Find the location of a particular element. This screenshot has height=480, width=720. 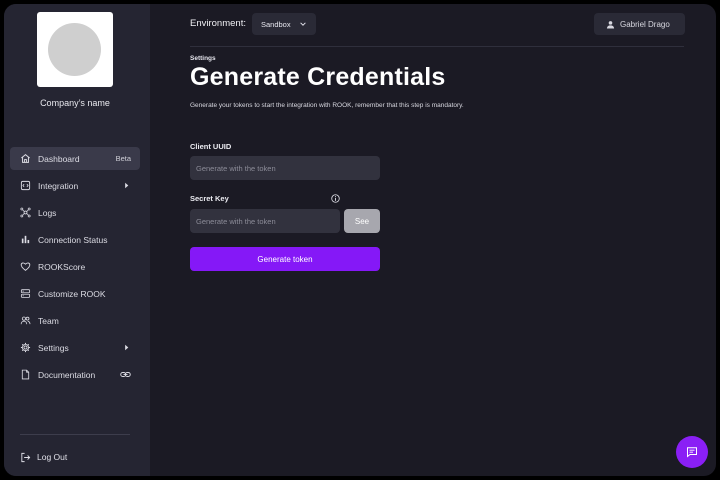

sidebar-item-rookscore: ROOKScore is located at coordinates (75, 266).